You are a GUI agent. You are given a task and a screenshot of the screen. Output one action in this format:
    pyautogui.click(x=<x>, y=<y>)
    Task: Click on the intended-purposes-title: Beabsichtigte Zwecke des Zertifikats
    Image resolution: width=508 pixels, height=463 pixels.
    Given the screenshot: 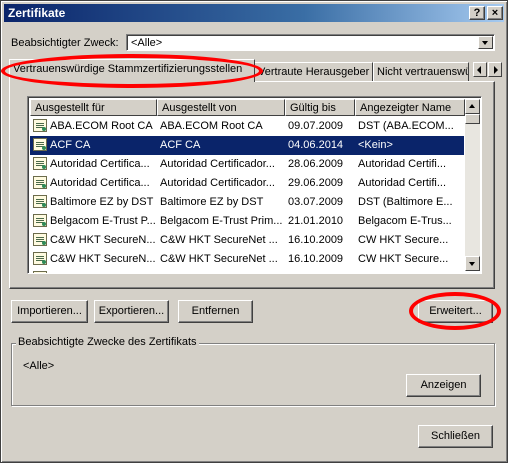 What is the action you would take?
    pyautogui.click(x=107, y=342)
    